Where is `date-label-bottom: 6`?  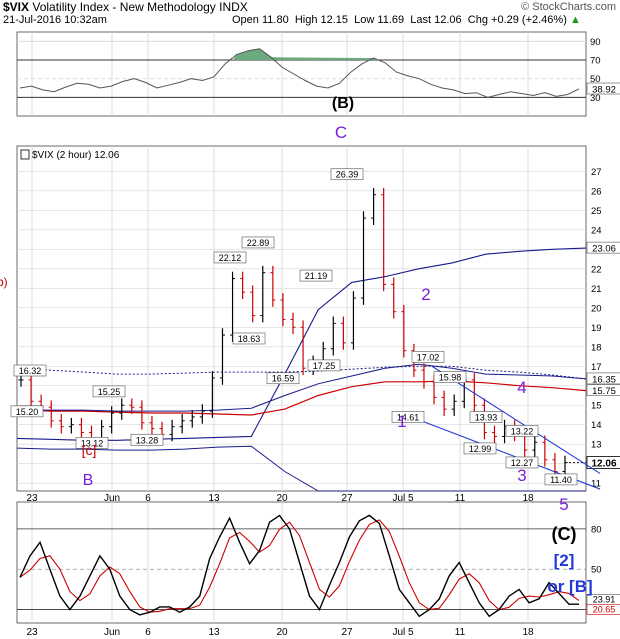 date-label-bottom: 6 is located at coordinates (148, 632).